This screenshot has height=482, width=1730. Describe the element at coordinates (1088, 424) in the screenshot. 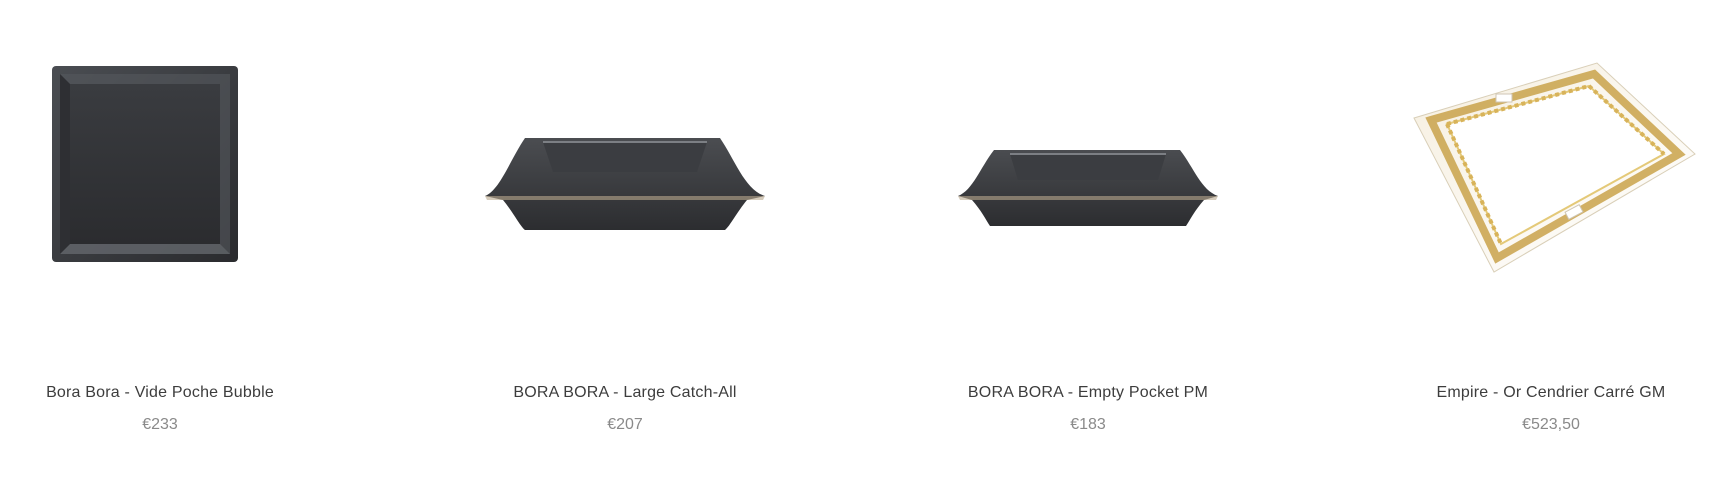

I see `product-price: €183` at that location.